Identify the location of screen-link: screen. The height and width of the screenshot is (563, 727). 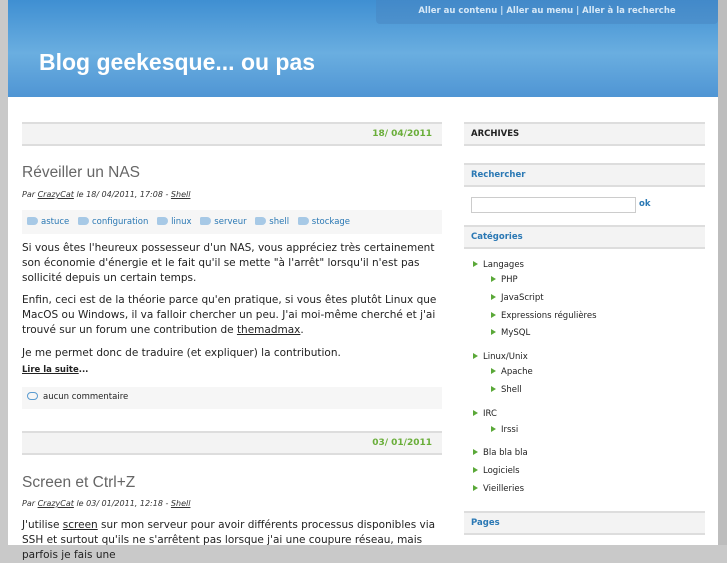
(80, 525).